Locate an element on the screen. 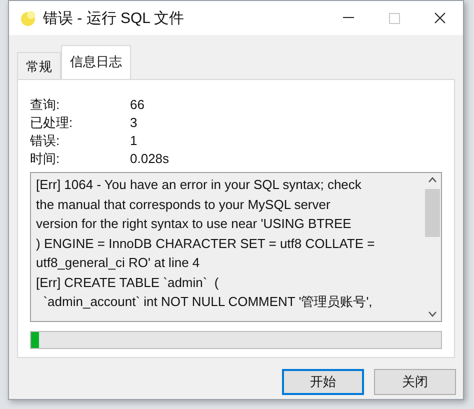  stat-label: 已处理: is located at coordinates (52, 123).